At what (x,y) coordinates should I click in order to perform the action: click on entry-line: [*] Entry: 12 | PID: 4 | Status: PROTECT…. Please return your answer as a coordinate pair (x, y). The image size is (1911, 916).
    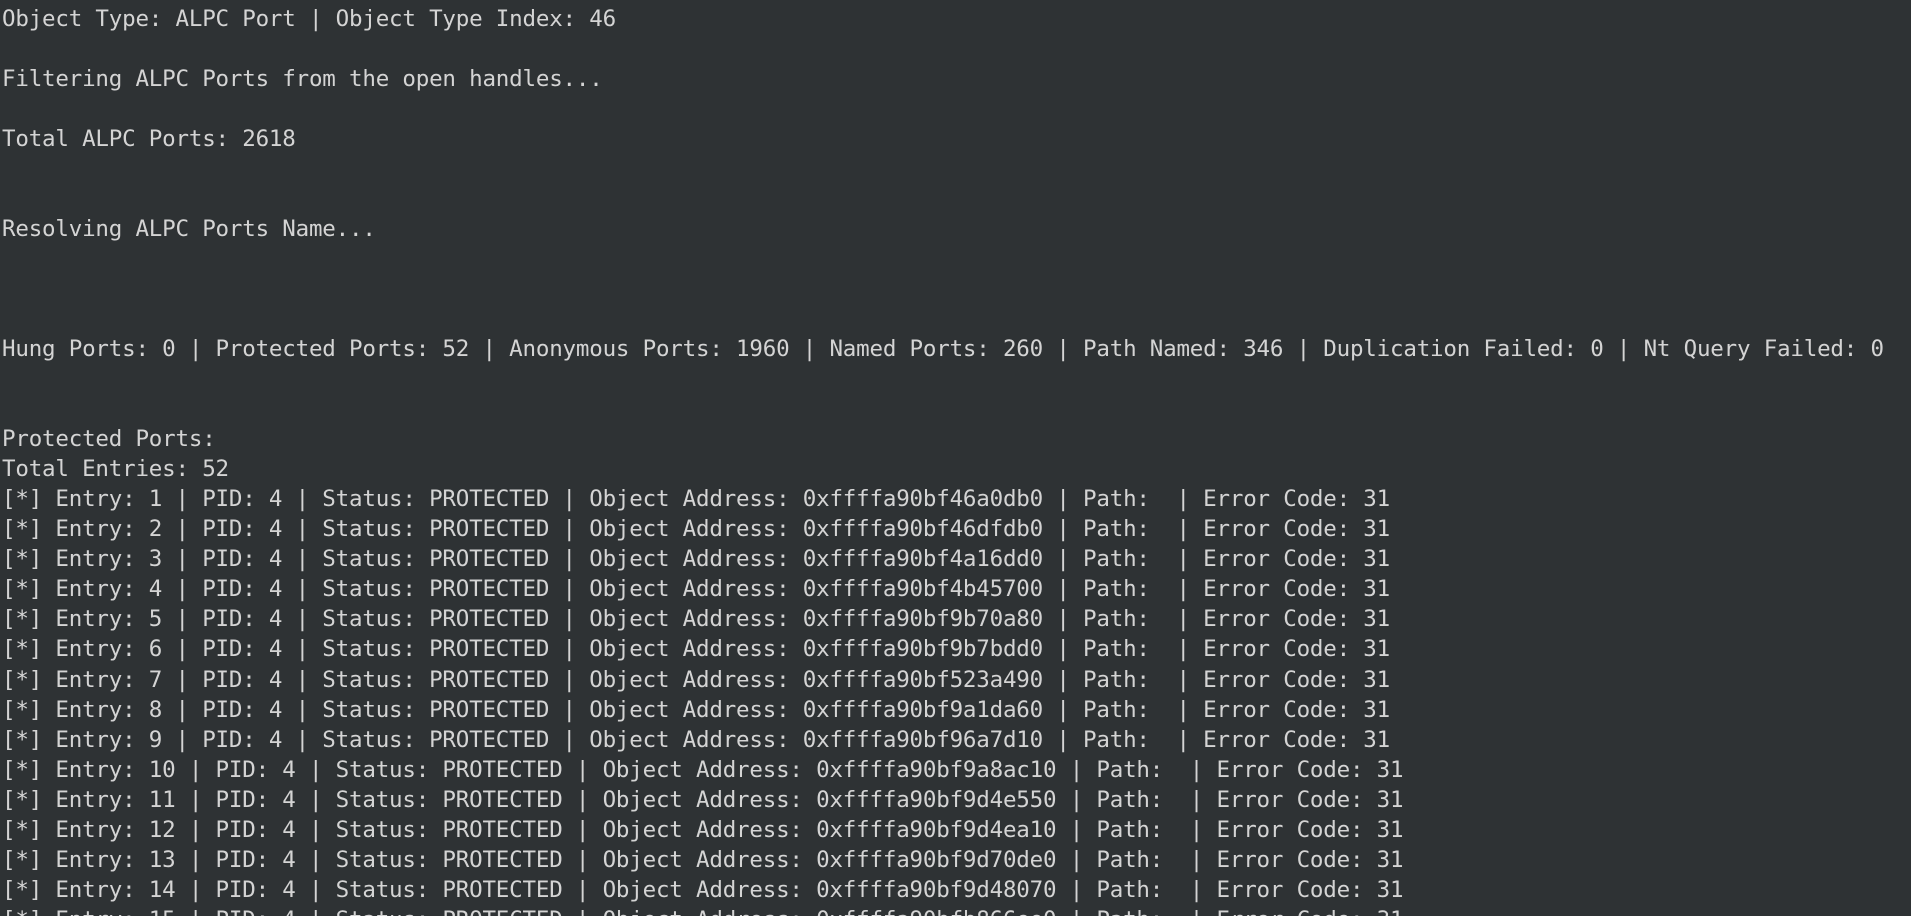
    Looking at the image, I should click on (703, 830).